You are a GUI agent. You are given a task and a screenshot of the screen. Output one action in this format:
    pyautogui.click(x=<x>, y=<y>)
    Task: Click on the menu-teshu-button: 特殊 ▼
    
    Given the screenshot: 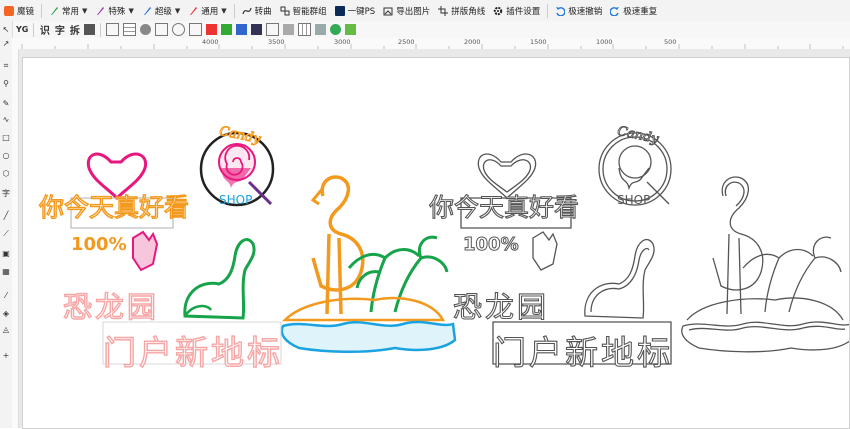 What is the action you would take?
    pyautogui.click(x=114, y=10)
    